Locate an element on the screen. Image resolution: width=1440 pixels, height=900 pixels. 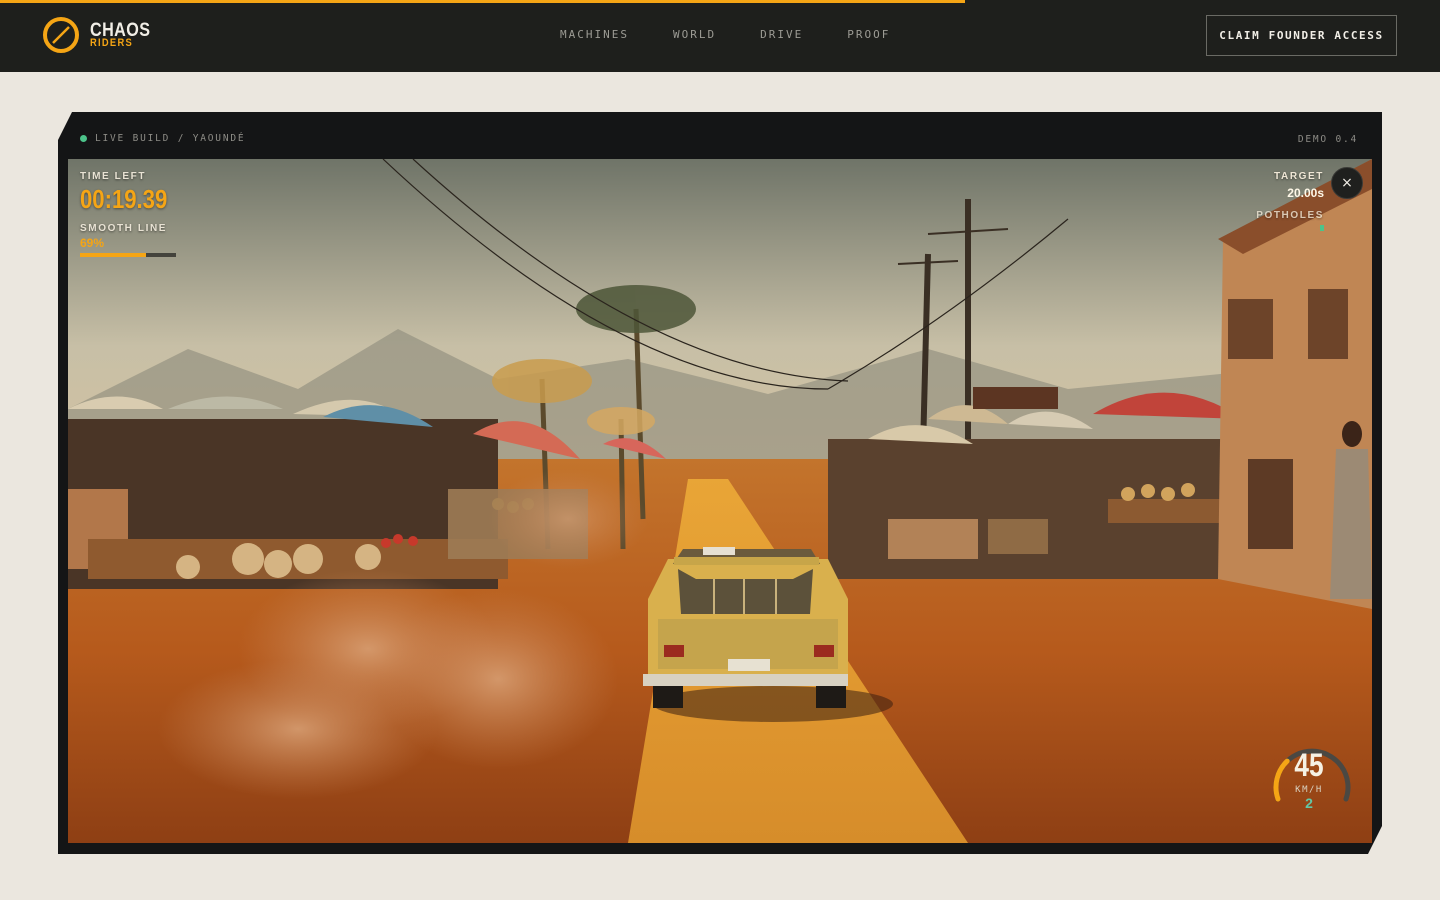
target-value: 20.00s is located at coordinates (1305, 193).